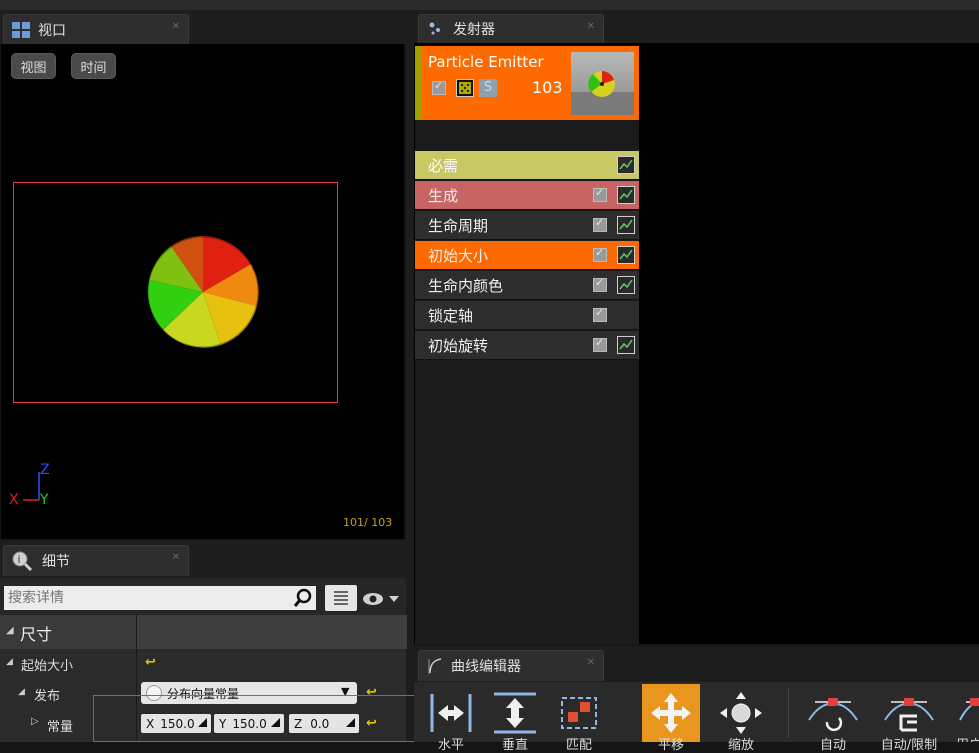 The width and height of the screenshot is (979, 753). What do you see at coordinates (160, 598) in the screenshot?
I see `search-input` at bounding box center [160, 598].